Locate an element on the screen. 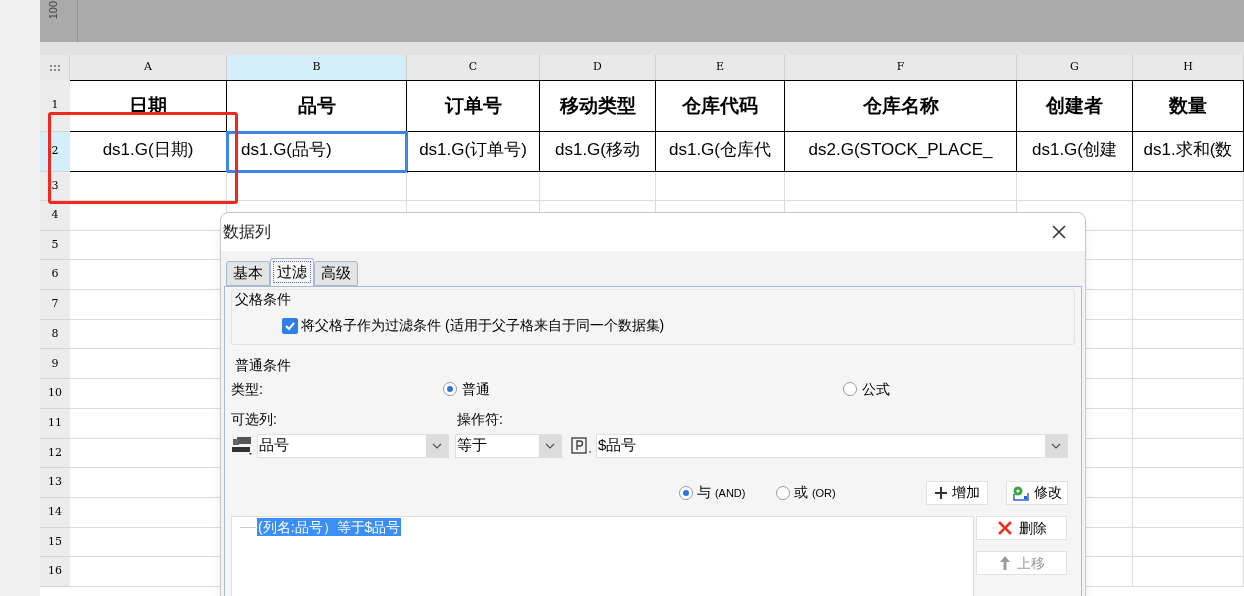 The width and height of the screenshot is (1244, 596). section-title: 父格条件 is located at coordinates (263, 299).